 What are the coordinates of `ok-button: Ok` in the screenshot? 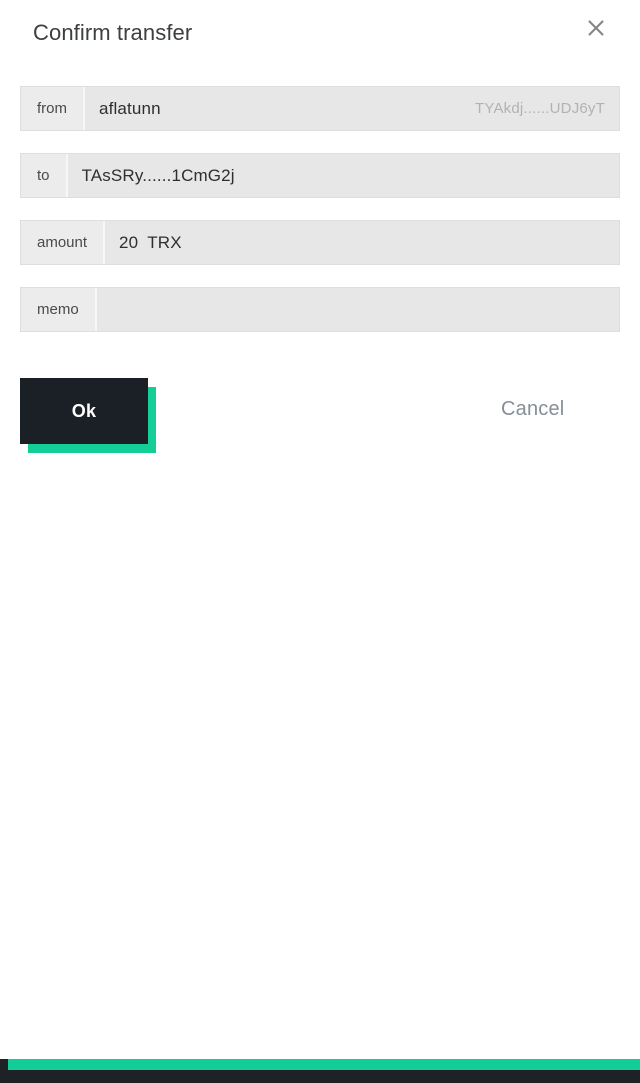 It's located at (84, 411).